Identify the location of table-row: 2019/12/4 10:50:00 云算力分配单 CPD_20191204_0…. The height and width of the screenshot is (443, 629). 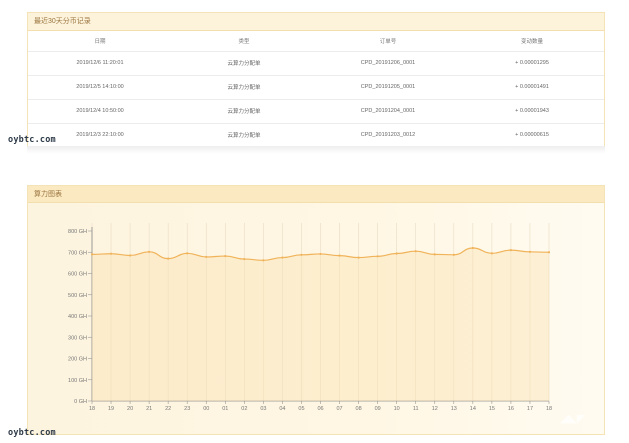
(316, 111).